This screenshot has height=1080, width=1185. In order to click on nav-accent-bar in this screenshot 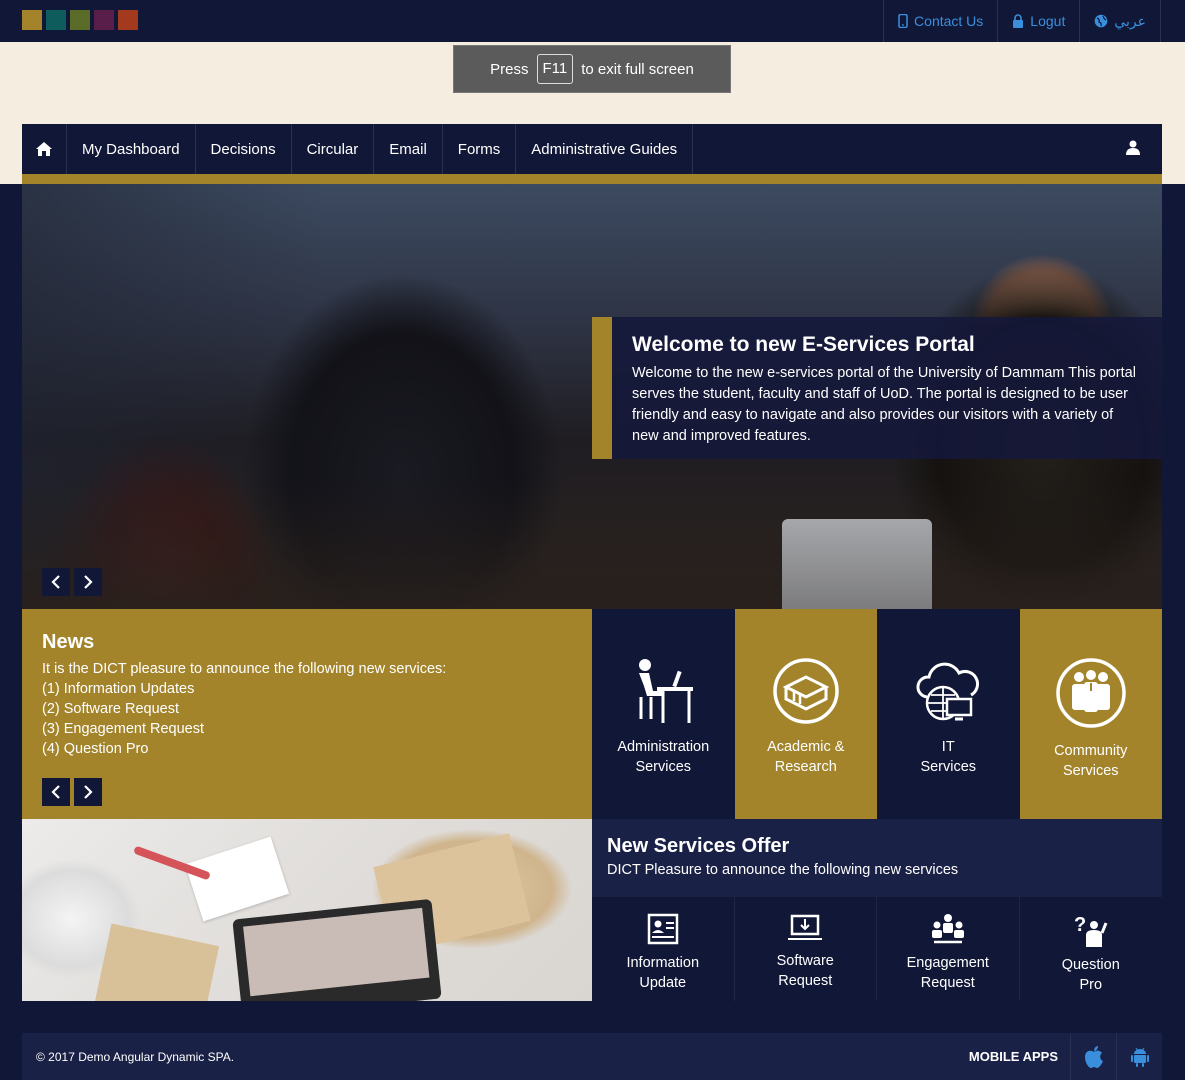, I will do `click(592, 179)`.